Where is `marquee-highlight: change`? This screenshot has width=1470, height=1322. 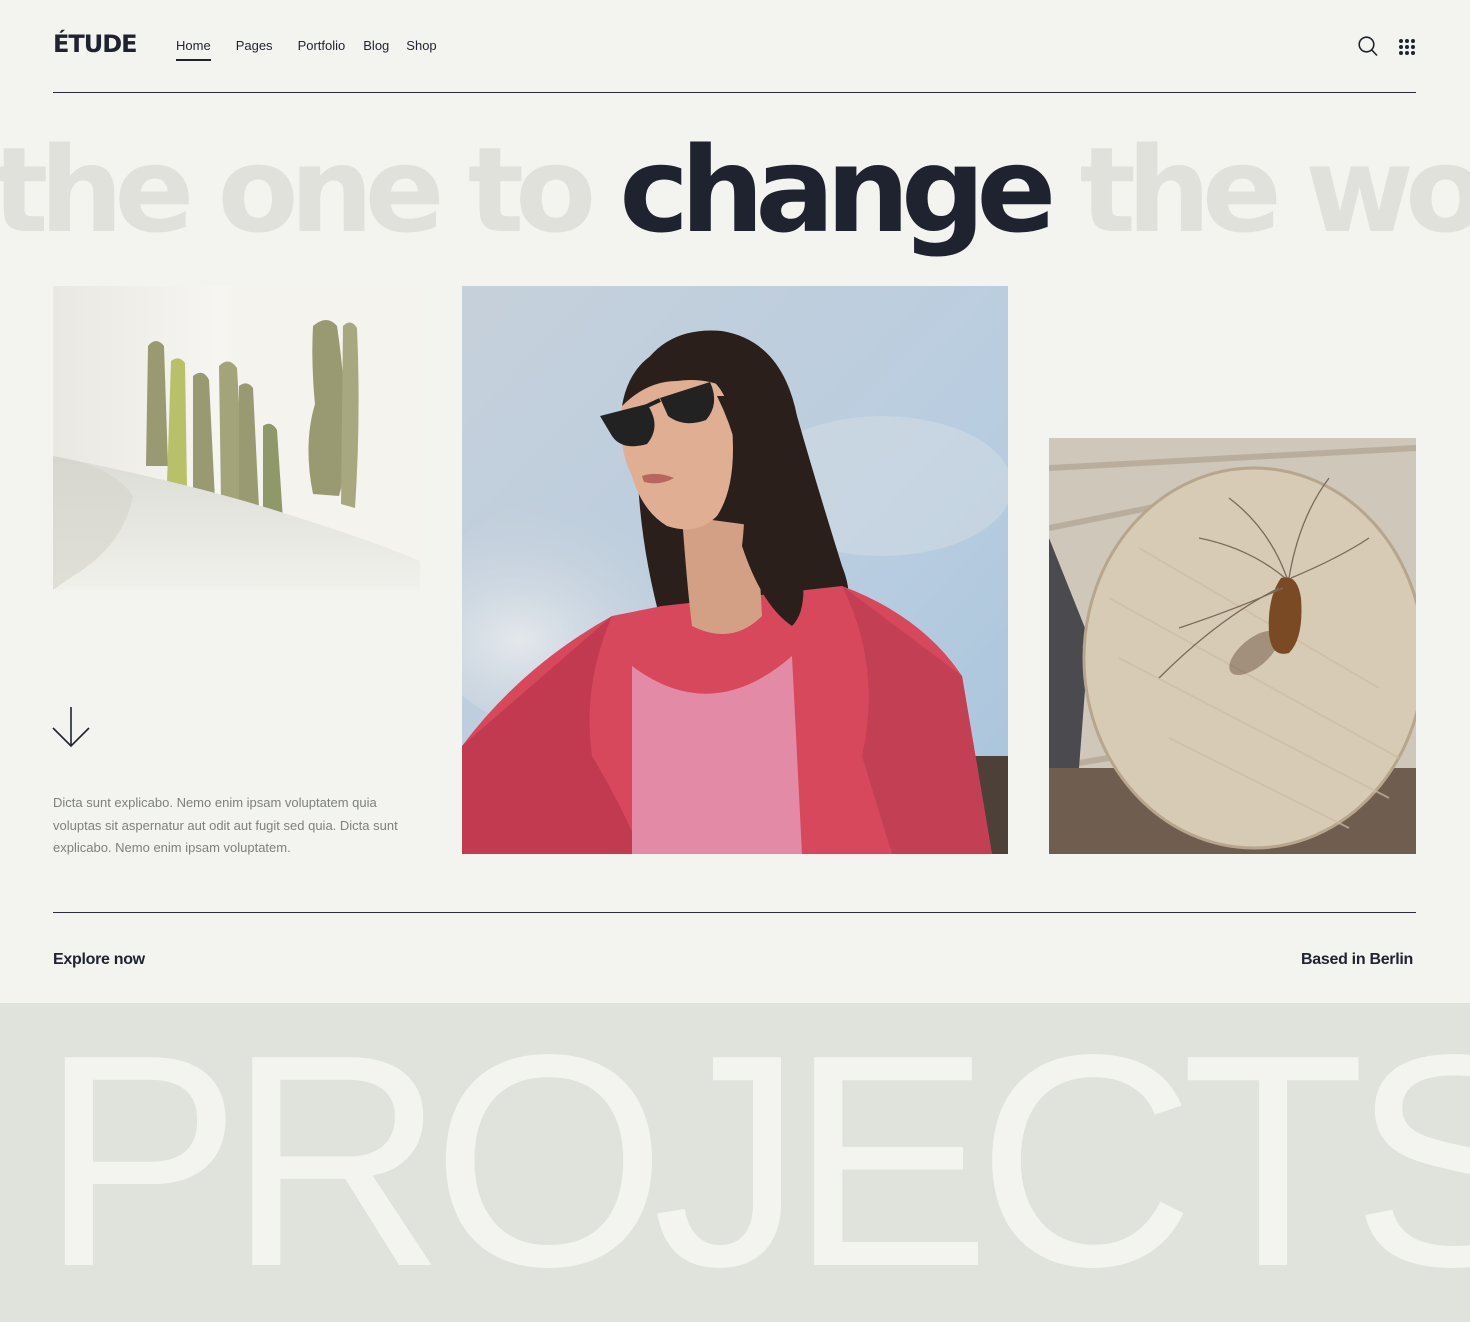
marquee-highlight: change is located at coordinates (837, 190).